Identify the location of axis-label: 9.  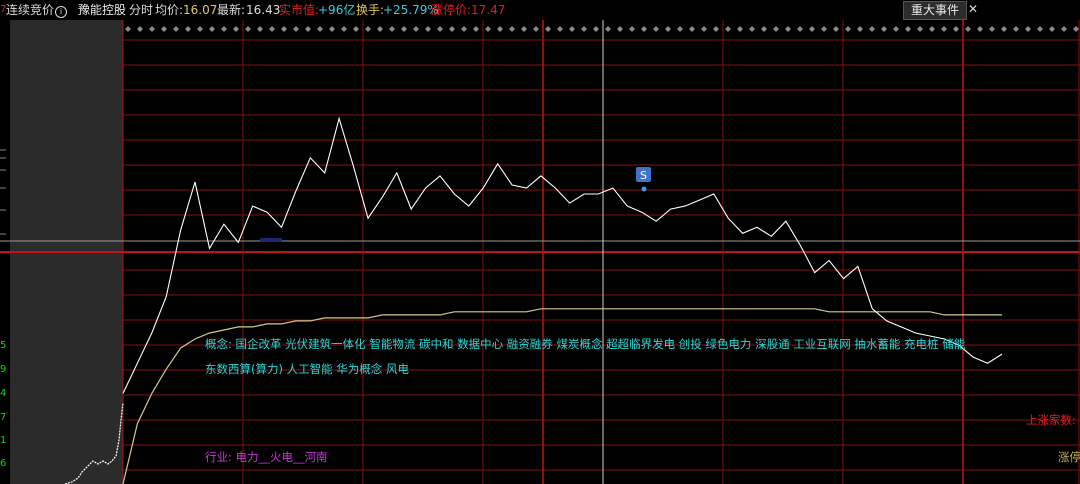
(3, 369).